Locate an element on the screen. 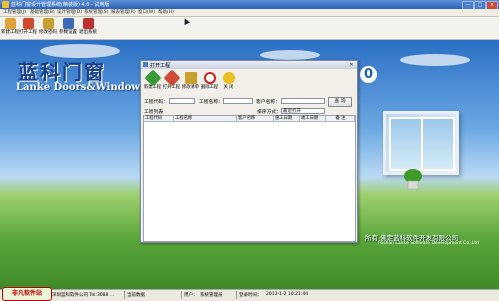 The width and height of the screenshot is (499, 301). dialog-delete-project-button: 删除工程 is located at coordinates (209, 83).